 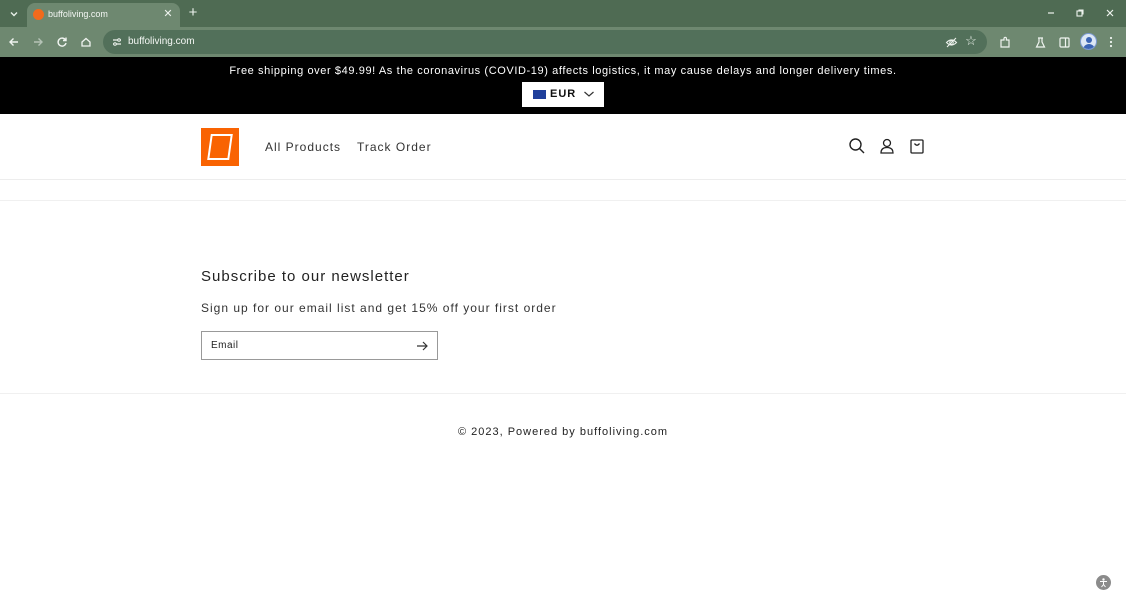 What do you see at coordinates (305, 276) in the screenshot?
I see `newsletter-title: Subscribe to our newsletter` at bounding box center [305, 276].